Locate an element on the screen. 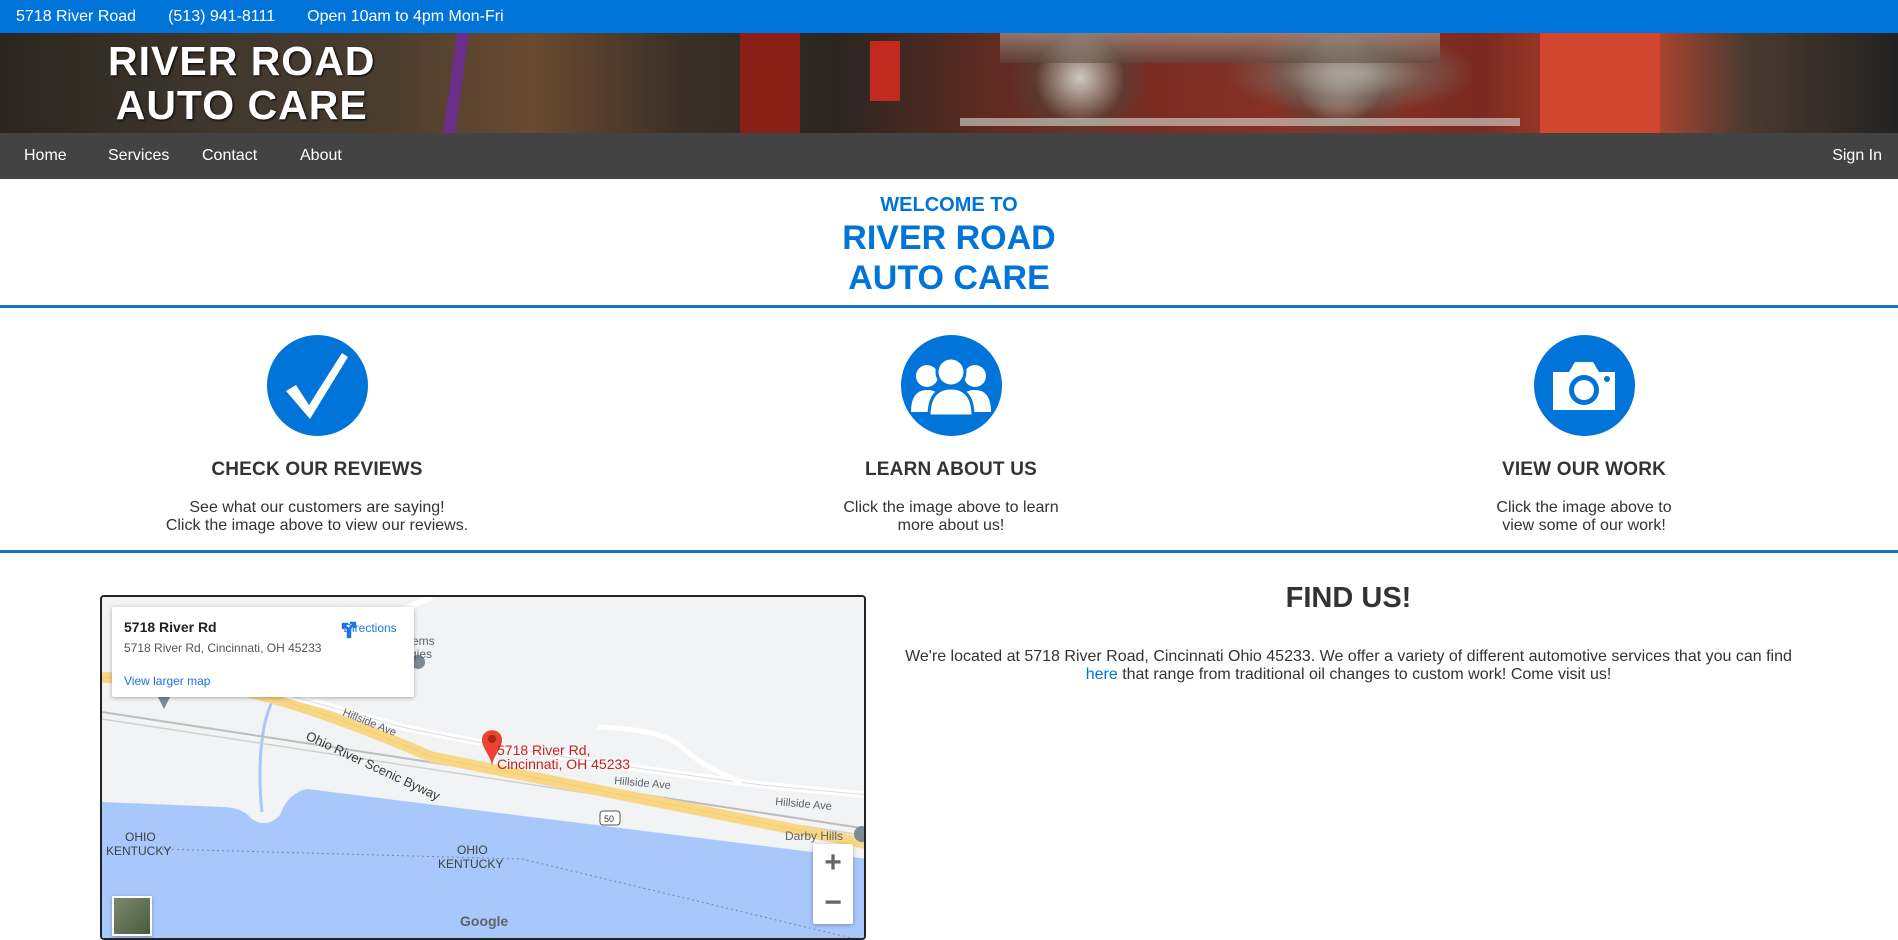  about-image-button is located at coordinates (951, 385).